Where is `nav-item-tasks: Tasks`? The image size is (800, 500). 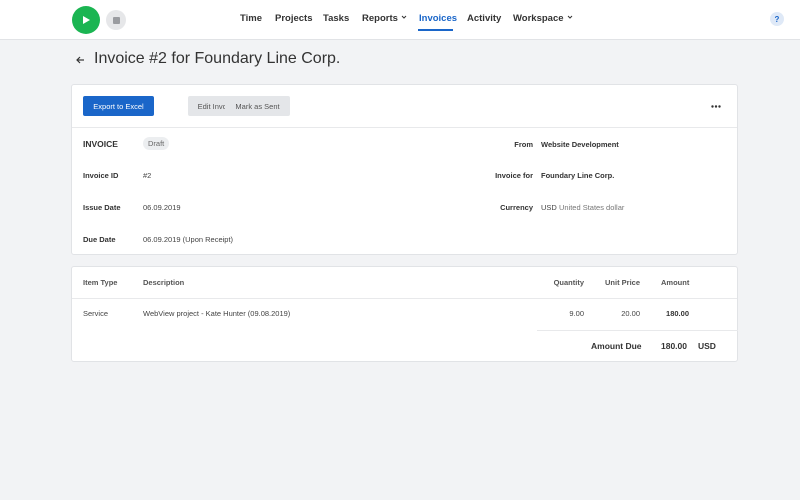
nav-item-tasks: Tasks is located at coordinates (336, 21).